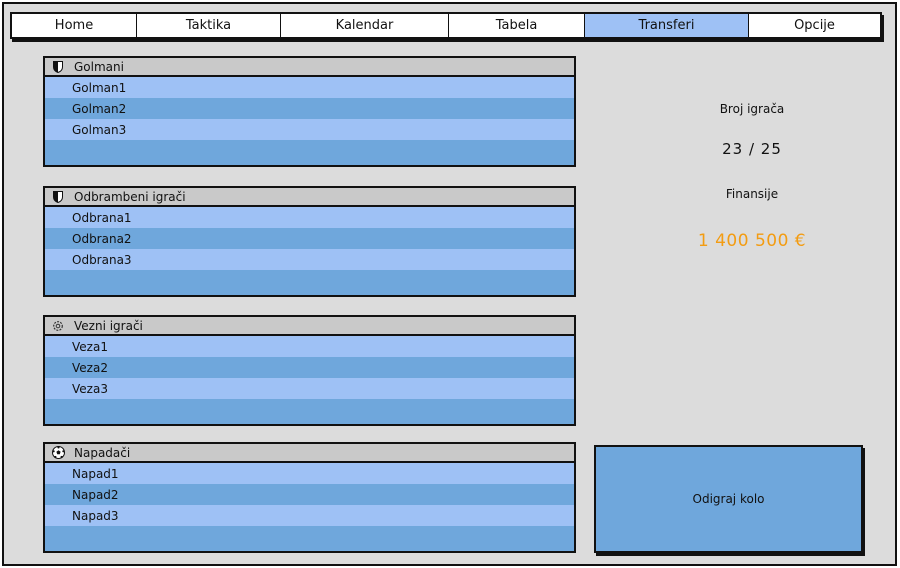 The width and height of the screenshot is (900, 568). What do you see at coordinates (309, 67) in the screenshot?
I see `goalkeepers-header: Golmani` at bounding box center [309, 67].